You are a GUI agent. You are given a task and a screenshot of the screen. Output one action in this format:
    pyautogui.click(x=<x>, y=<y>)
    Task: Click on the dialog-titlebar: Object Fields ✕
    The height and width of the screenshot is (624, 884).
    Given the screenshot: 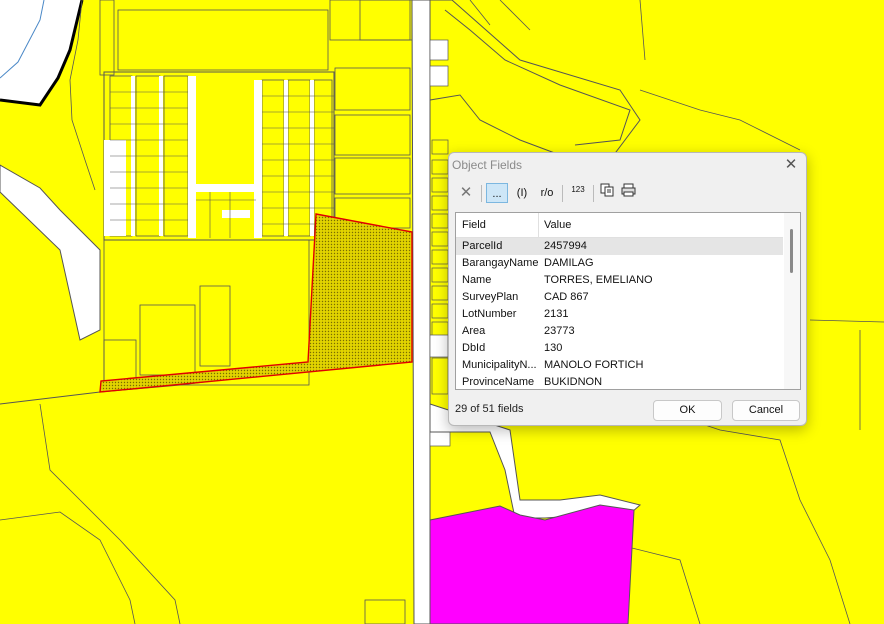 What is the action you would take?
    pyautogui.click(x=627, y=165)
    